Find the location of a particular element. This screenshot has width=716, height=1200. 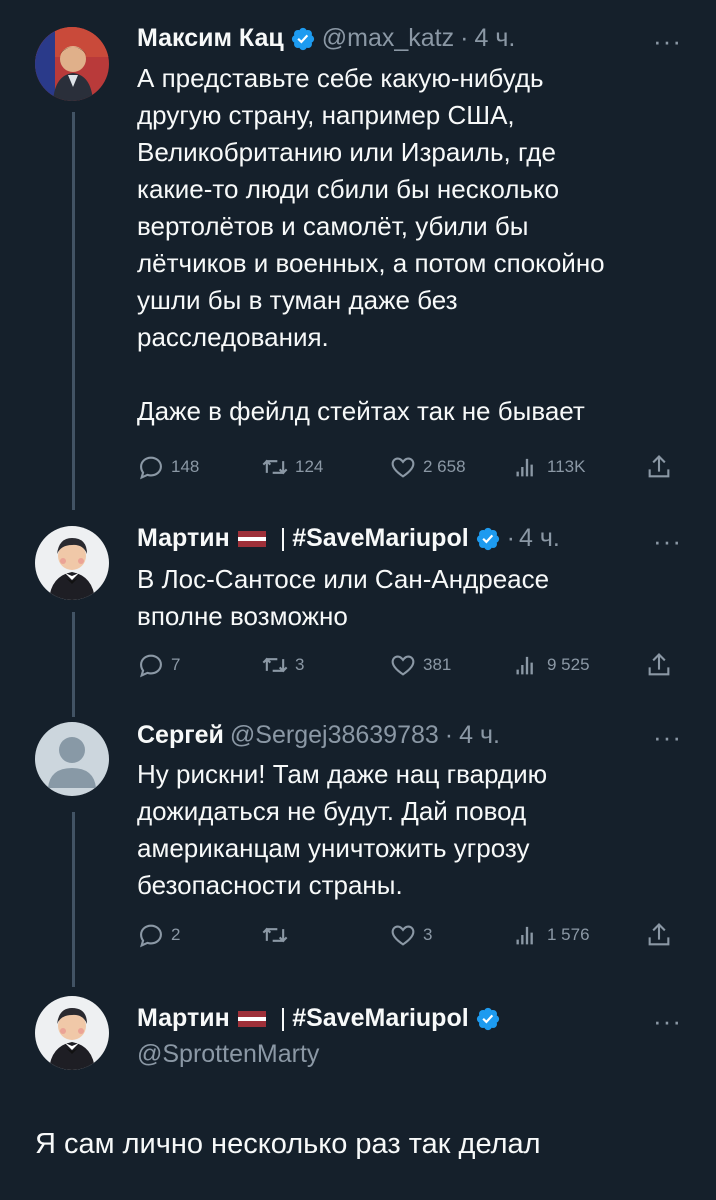

author-handle: @SprottenMarty is located at coordinates (228, 1054).